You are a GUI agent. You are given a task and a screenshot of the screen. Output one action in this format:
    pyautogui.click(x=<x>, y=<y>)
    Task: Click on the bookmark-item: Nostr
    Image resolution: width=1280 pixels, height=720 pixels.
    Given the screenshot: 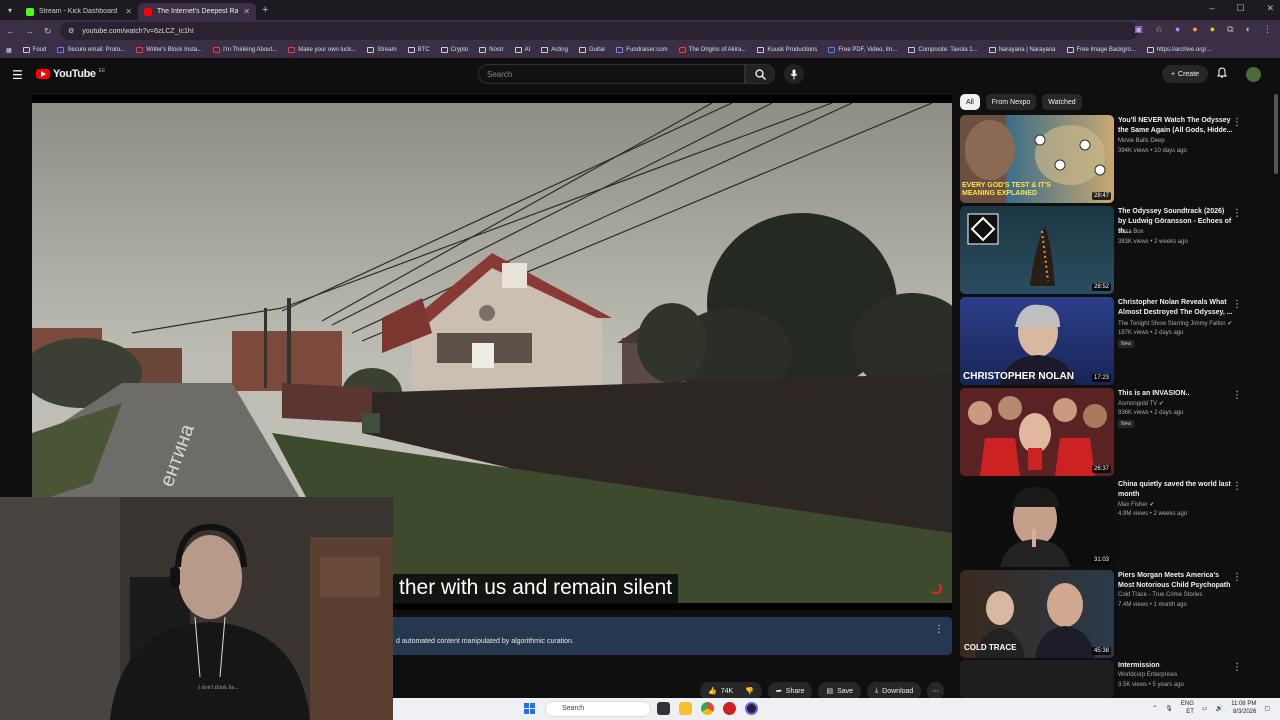 What is the action you would take?
    pyautogui.click(x=491, y=50)
    